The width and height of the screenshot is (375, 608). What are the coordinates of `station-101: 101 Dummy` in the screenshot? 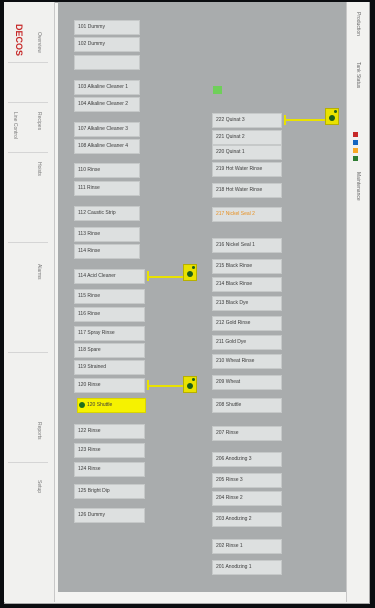 It's located at (107, 27).